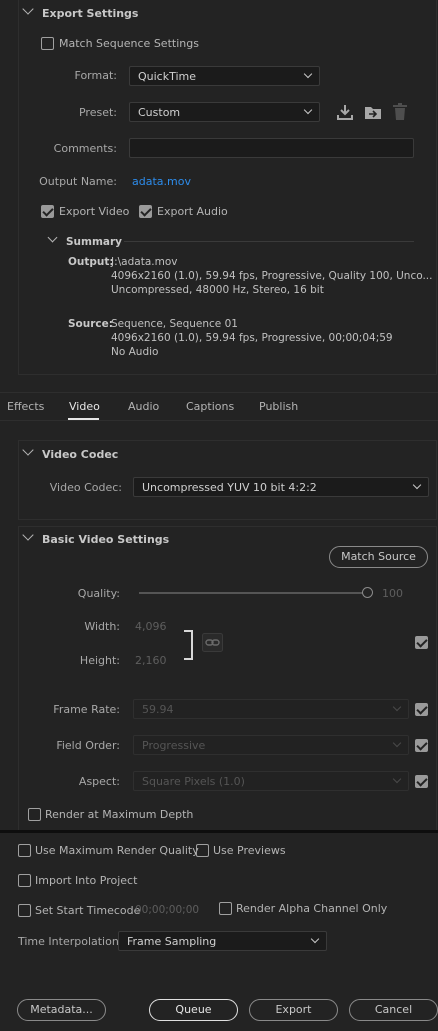 The image size is (438, 1031). What do you see at coordinates (151, 626) in the screenshot?
I see `width-value: 4,096` at bounding box center [151, 626].